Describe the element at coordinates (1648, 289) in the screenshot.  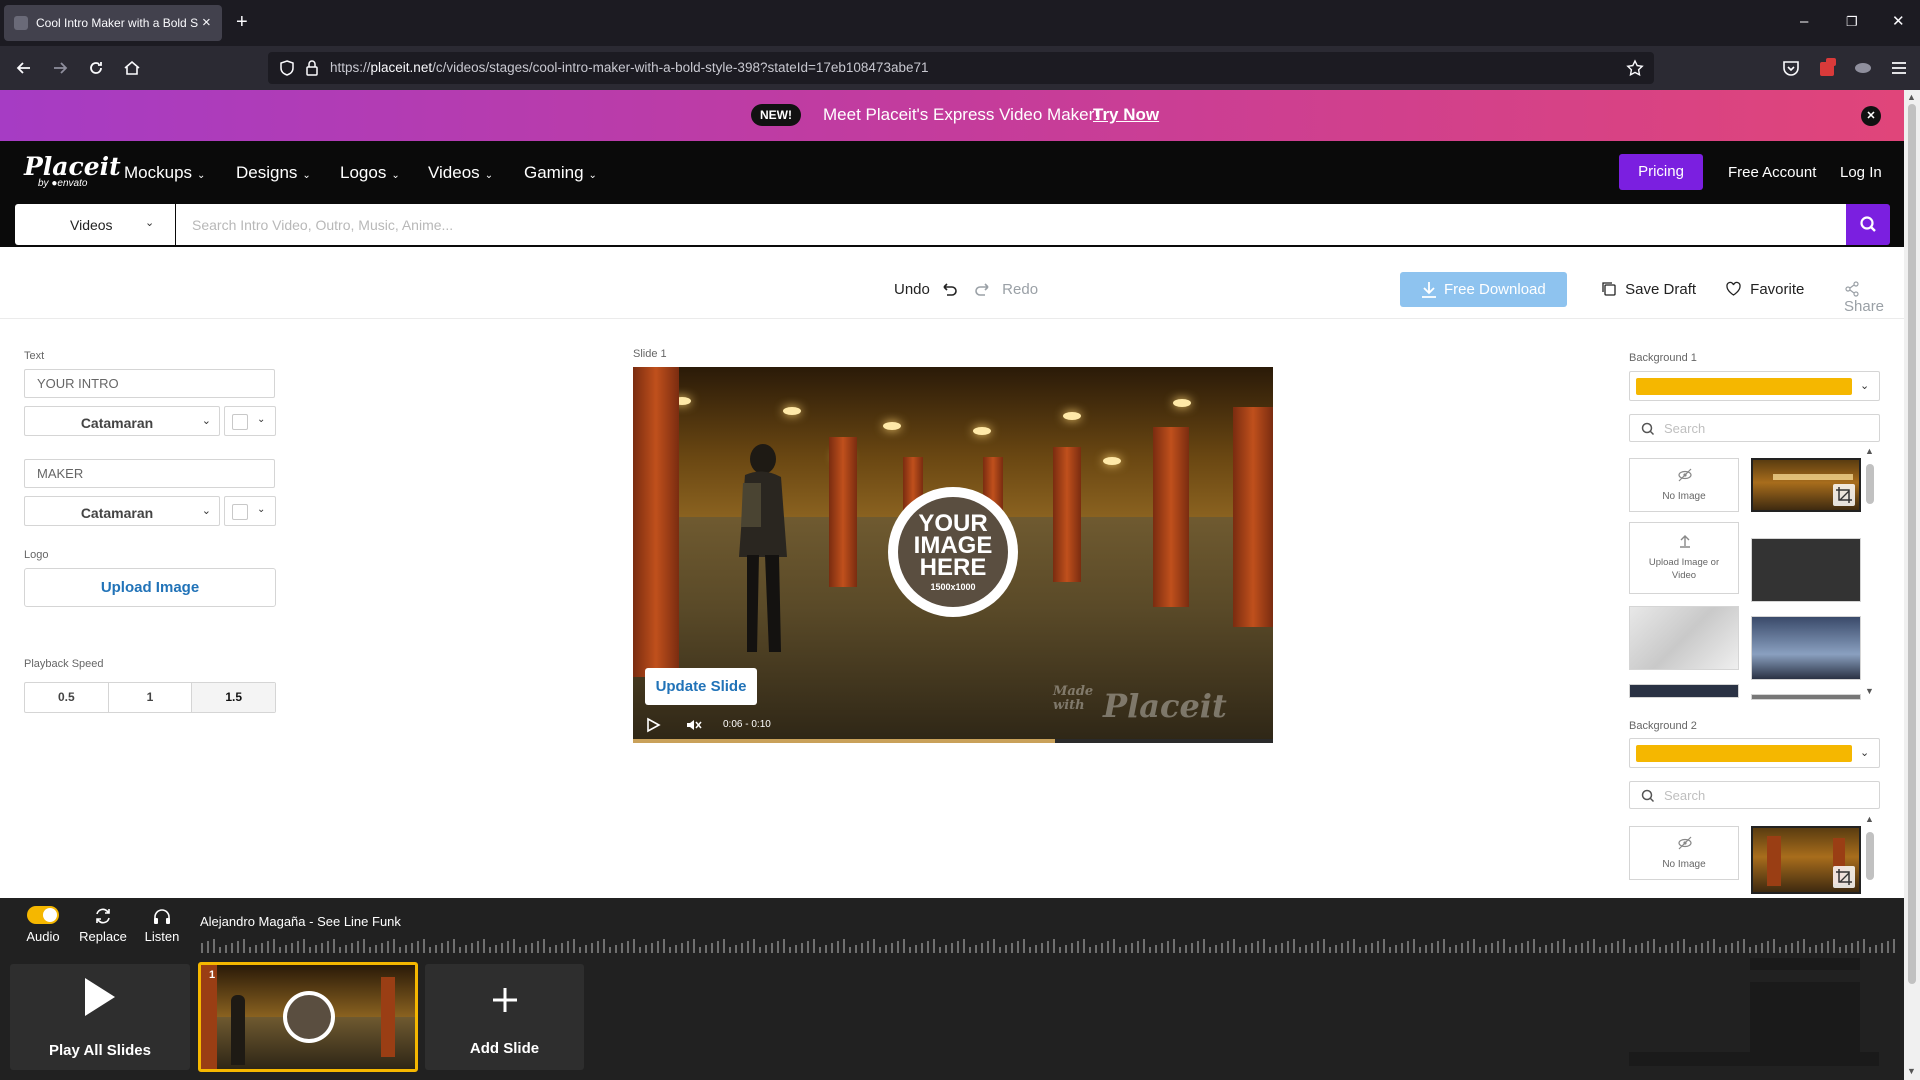
I see `save-draft-button: Save Draft` at that location.